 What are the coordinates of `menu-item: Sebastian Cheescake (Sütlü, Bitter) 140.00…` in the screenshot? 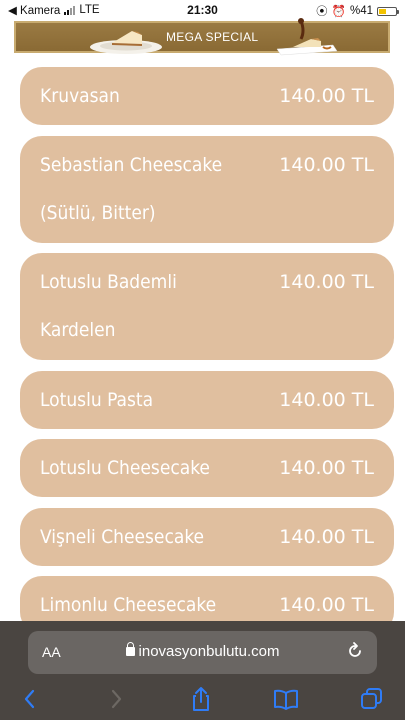 It's located at (207, 189).